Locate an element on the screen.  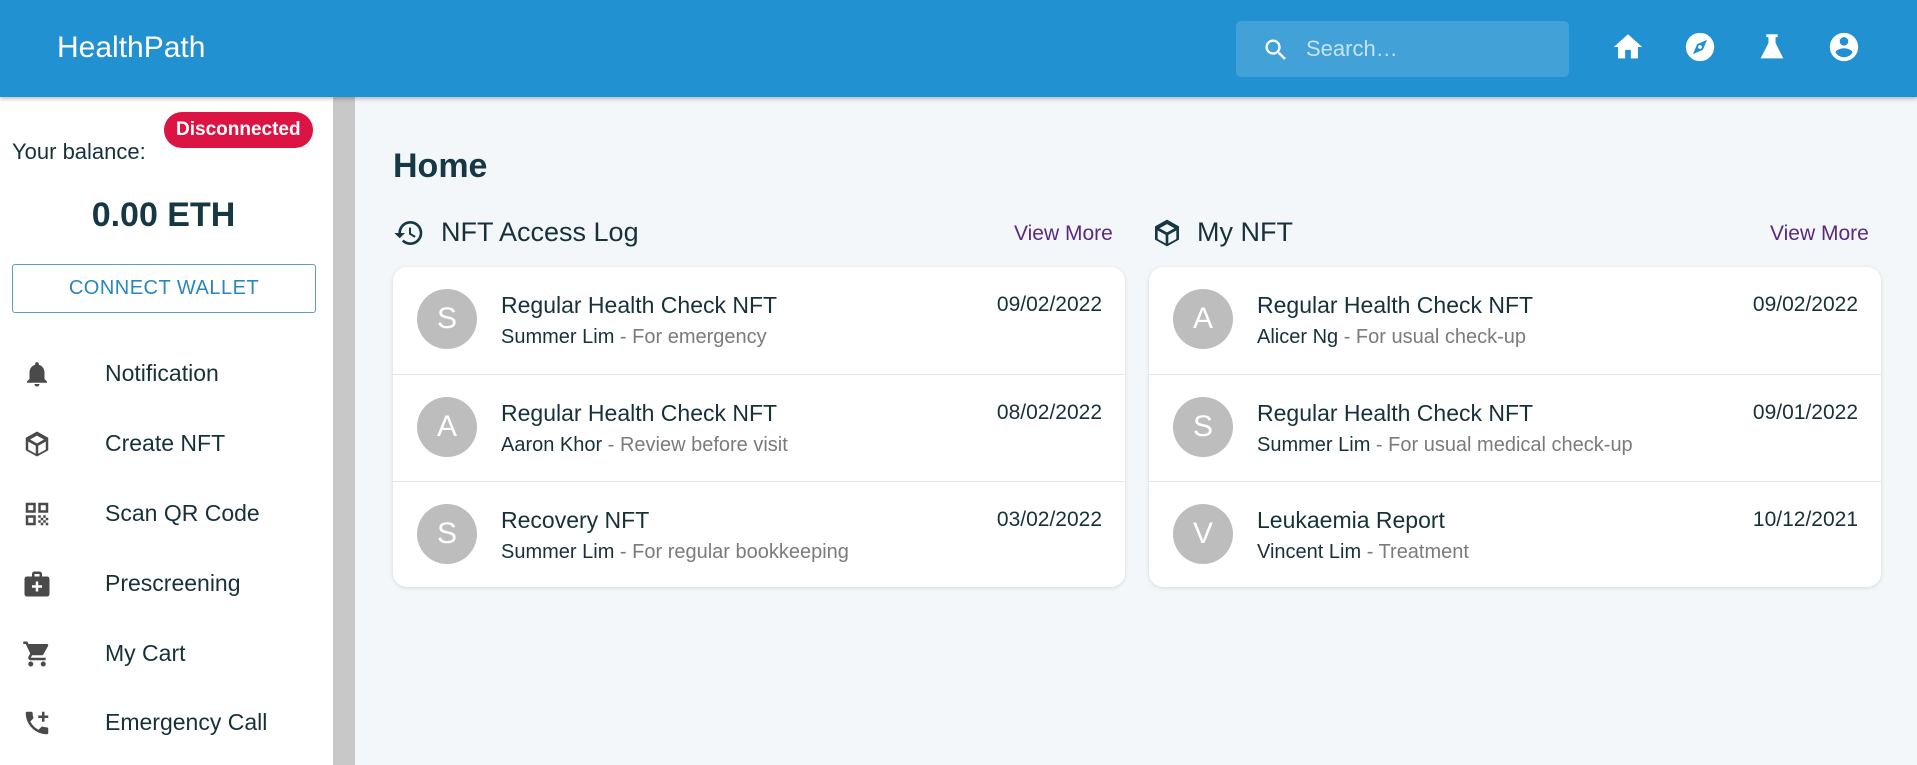
item-reason: - For emergency is located at coordinates (690, 337).